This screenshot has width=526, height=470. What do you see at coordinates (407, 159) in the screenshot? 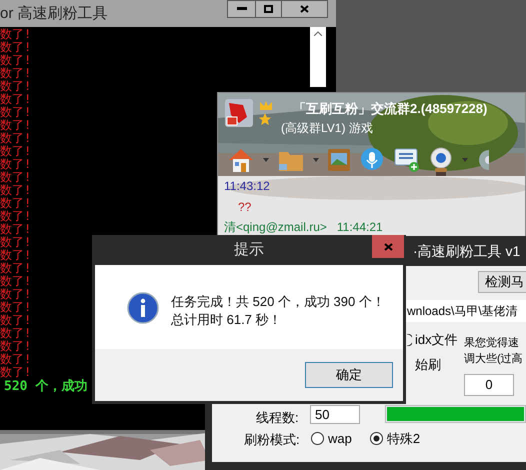
I see `chat-add-icon` at bounding box center [407, 159].